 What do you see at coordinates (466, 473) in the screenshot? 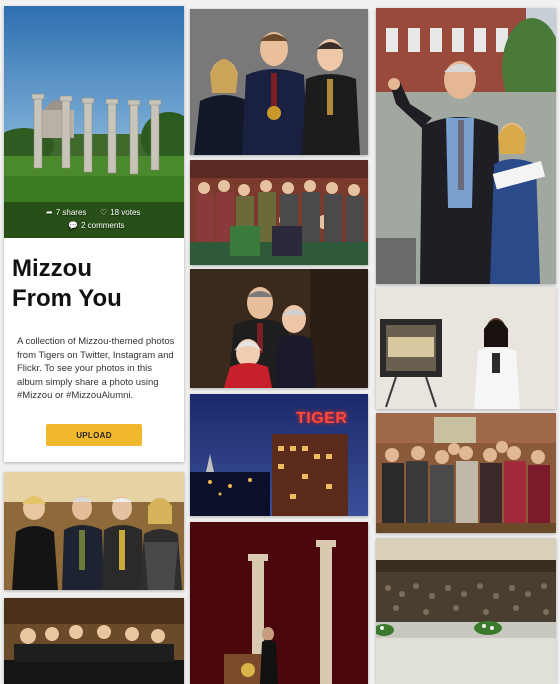
I see `photo-group-indoors` at bounding box center [466, 473].